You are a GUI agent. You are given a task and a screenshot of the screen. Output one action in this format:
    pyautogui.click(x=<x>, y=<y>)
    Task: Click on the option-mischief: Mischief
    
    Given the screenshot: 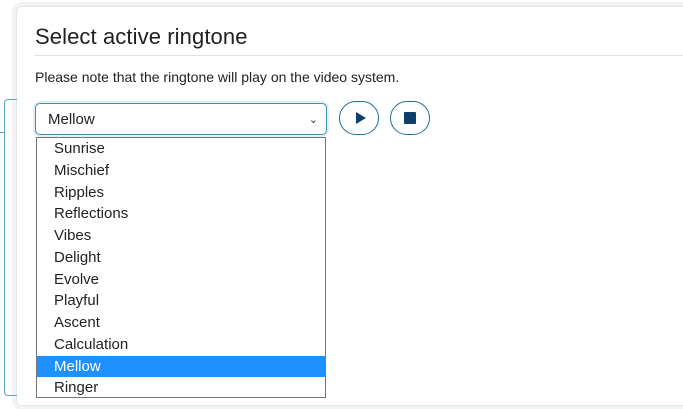 What is the action you would take?
    pyautogui.click(x=181, y=171)
    